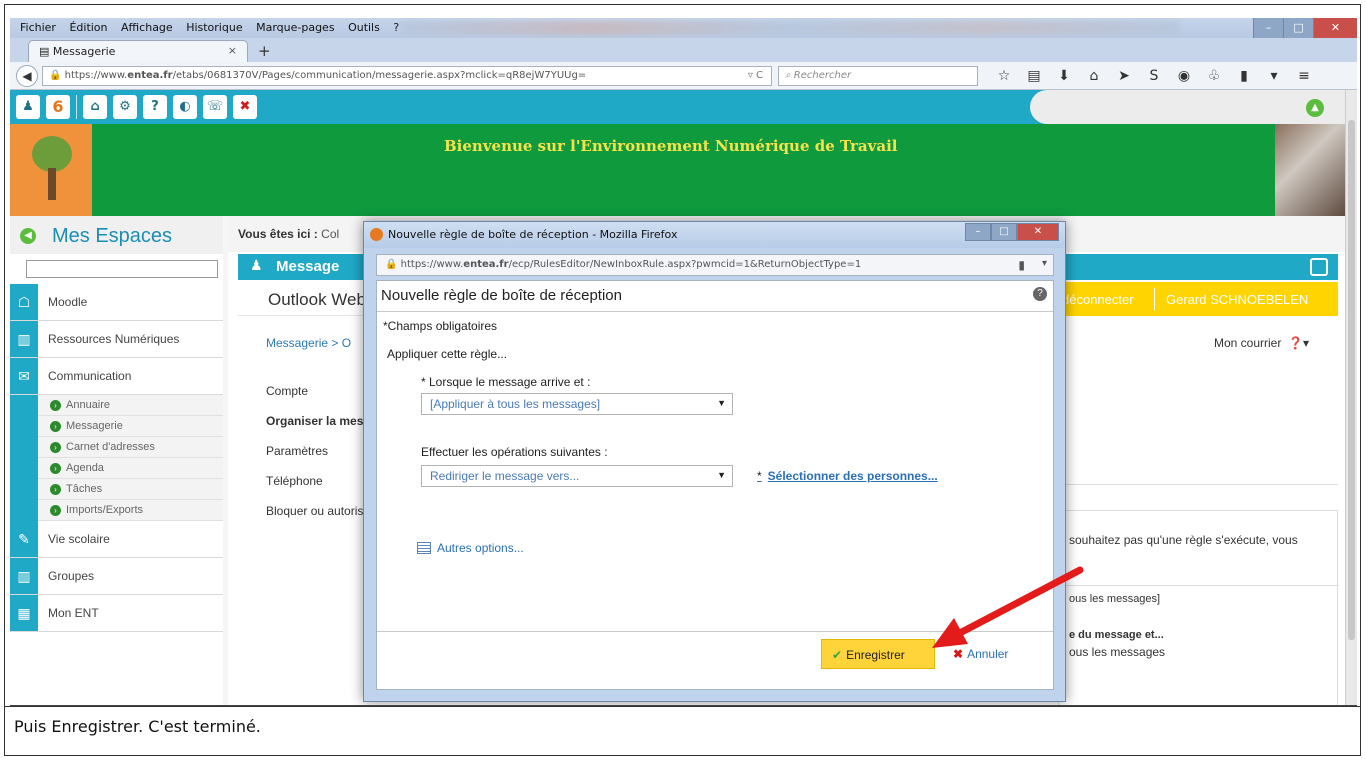 This screenshot has height=760, width=1365. I want to click on sidebar-item-mon-ent: ▦ Mon ENT, so click(116, 613).